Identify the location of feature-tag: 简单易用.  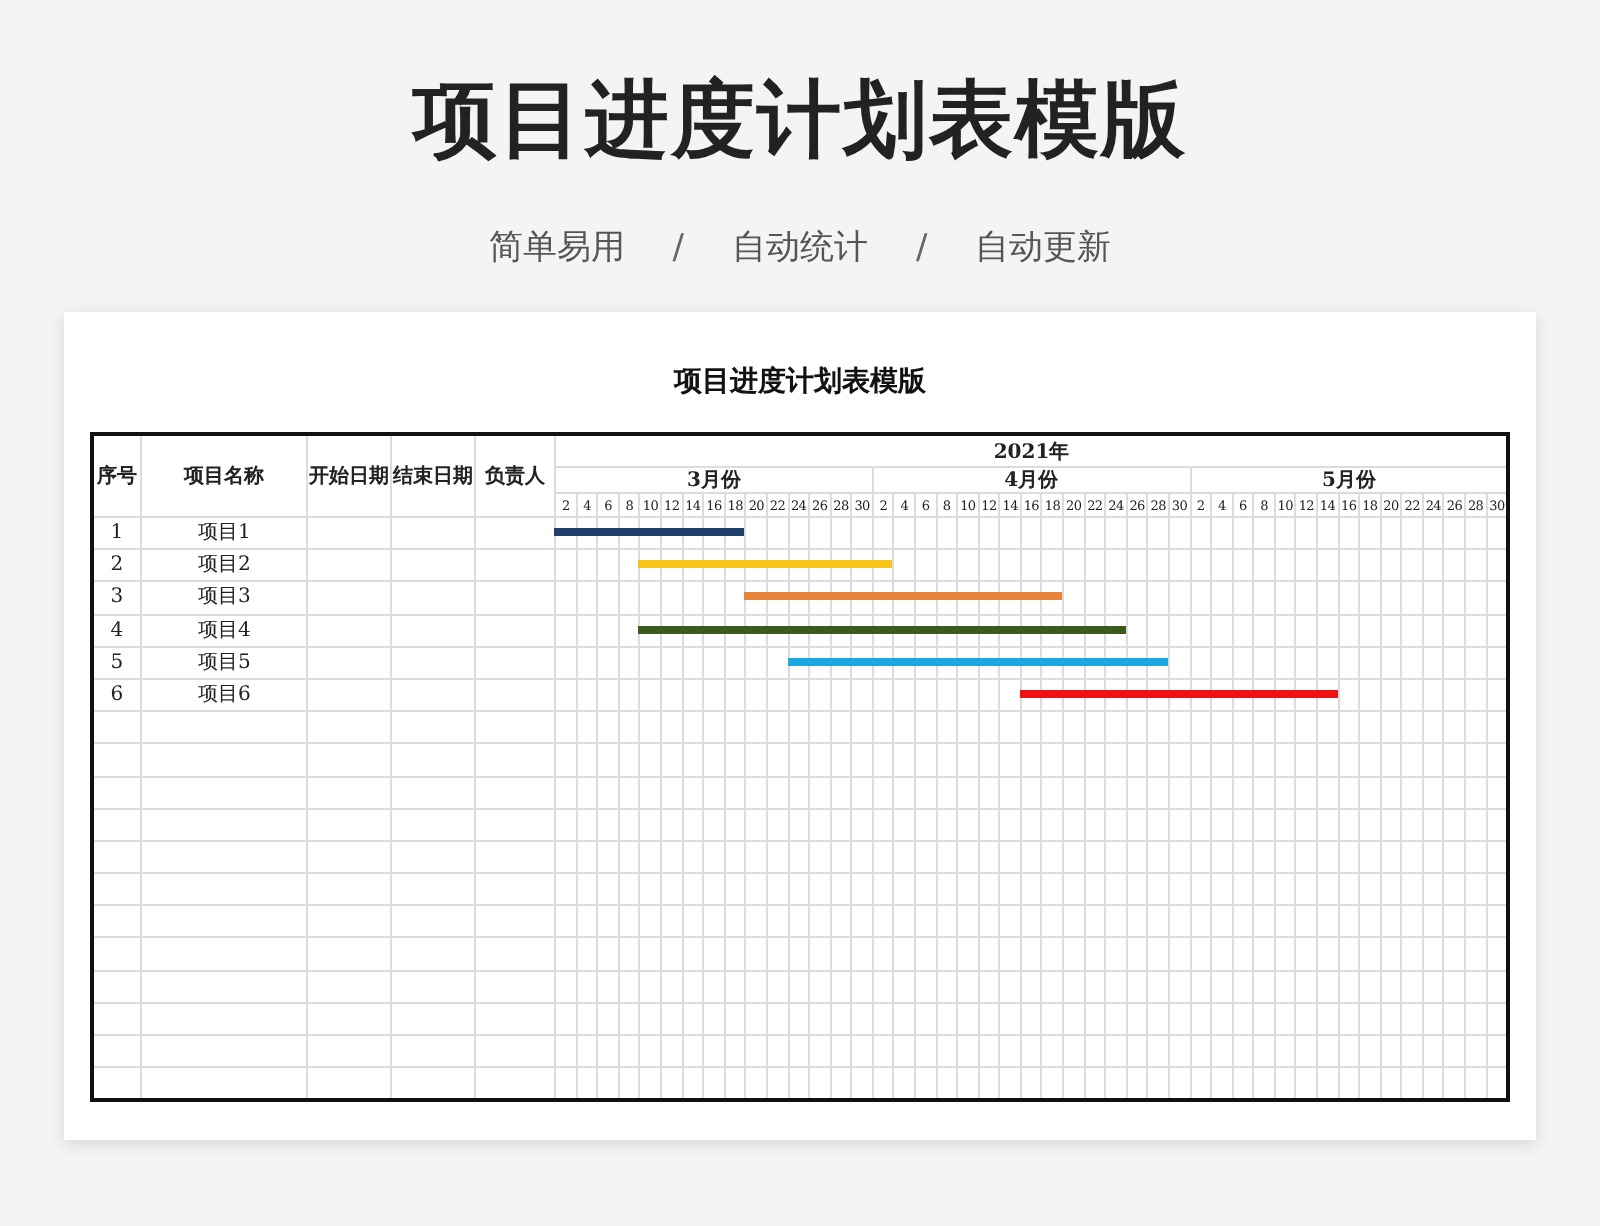
(556, 248).